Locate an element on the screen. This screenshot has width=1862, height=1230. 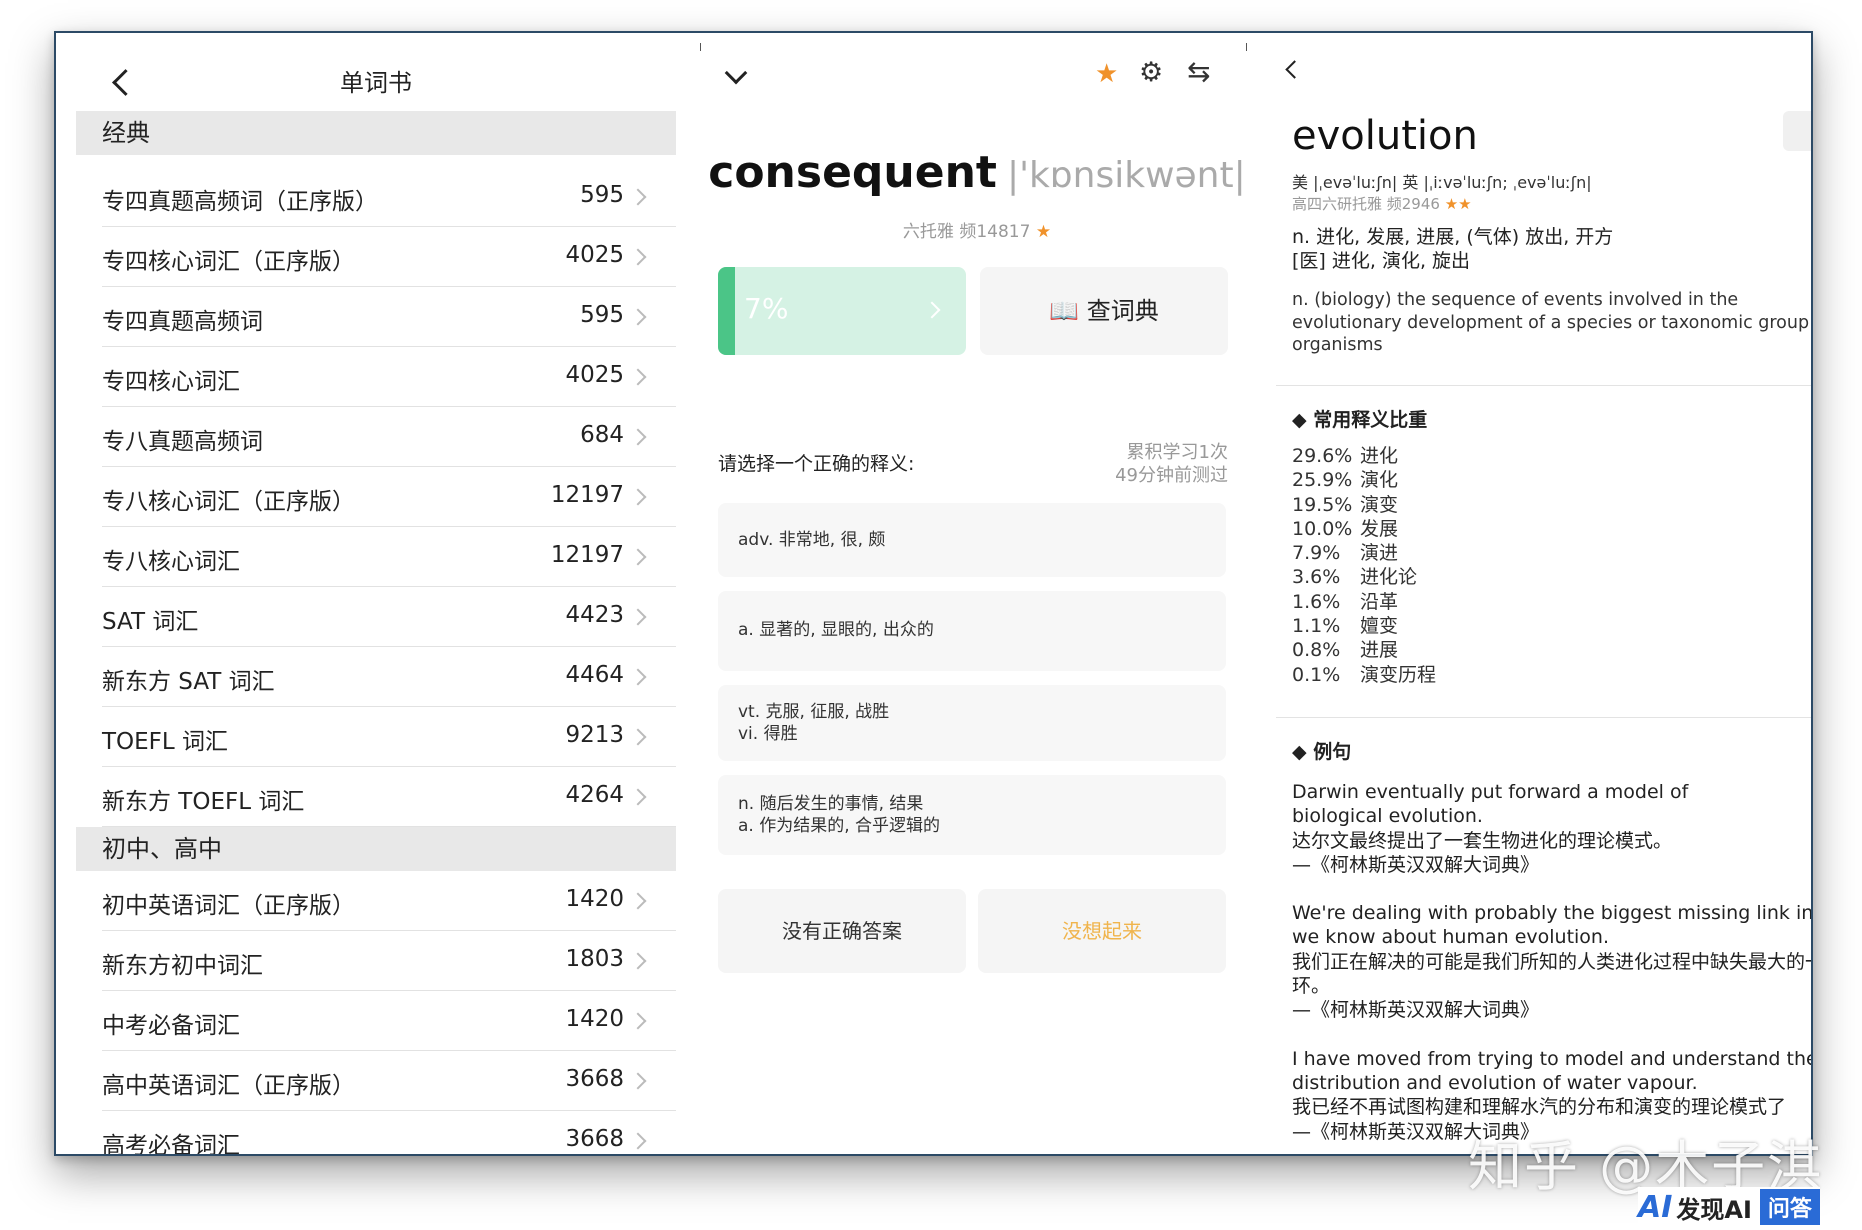
frequency-row: 10.0% 发展 is located at coordinates (1364, 529).